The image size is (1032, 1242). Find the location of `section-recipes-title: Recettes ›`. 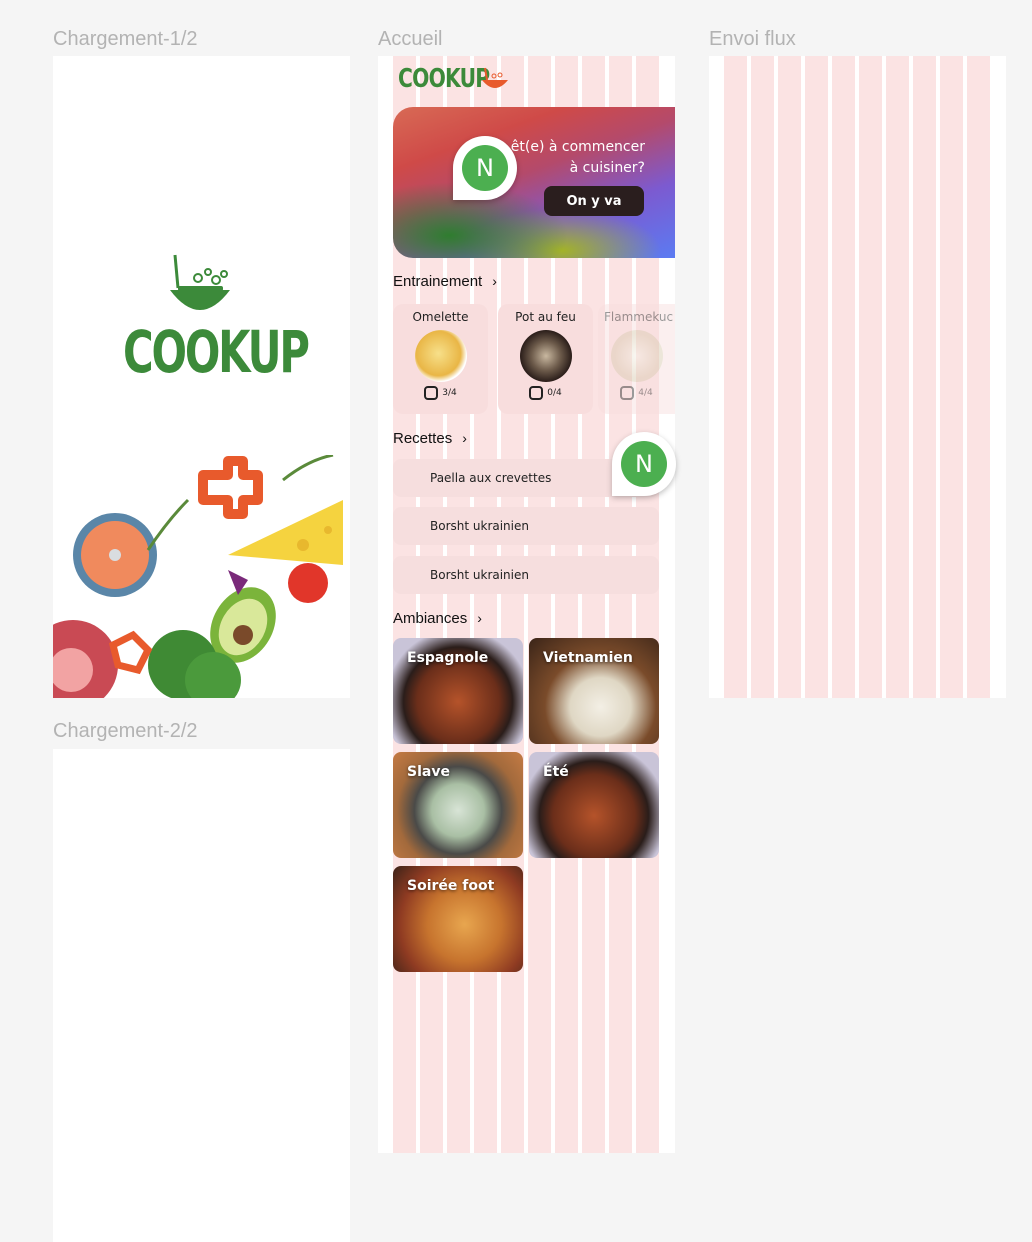

section-recipes-title: Recettes › is located at coordinates (430, 438).